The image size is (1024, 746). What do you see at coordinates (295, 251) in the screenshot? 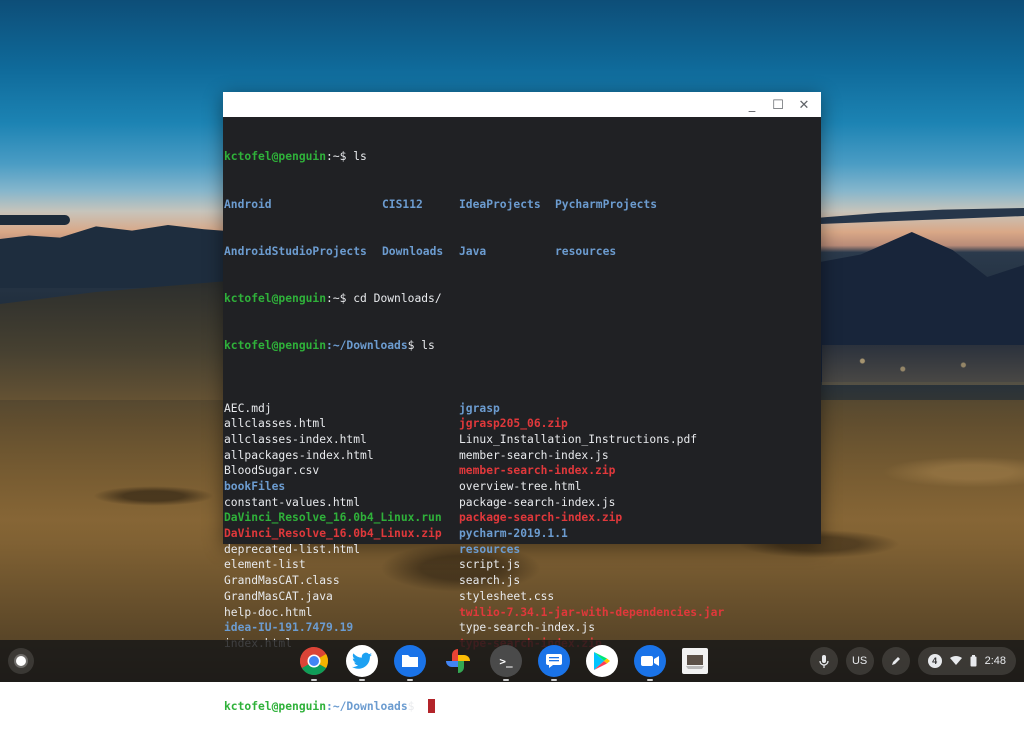
I see `dir-entry: AndroidStudioProjects` at bounding box center [295, 251].